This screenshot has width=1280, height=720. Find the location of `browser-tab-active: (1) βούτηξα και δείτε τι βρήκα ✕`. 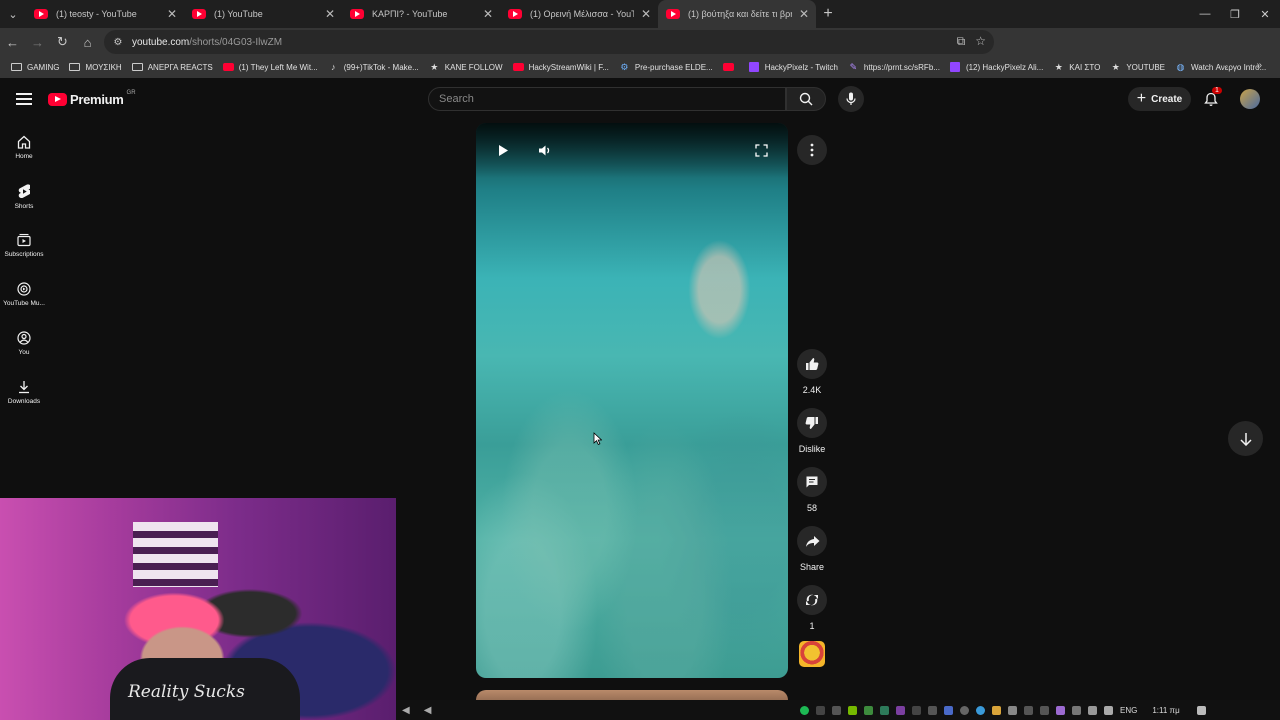

browser-tab-active: (1) βούτηξα και δείτε τι βρήκα ✕ is located at coordinates (737, 14).